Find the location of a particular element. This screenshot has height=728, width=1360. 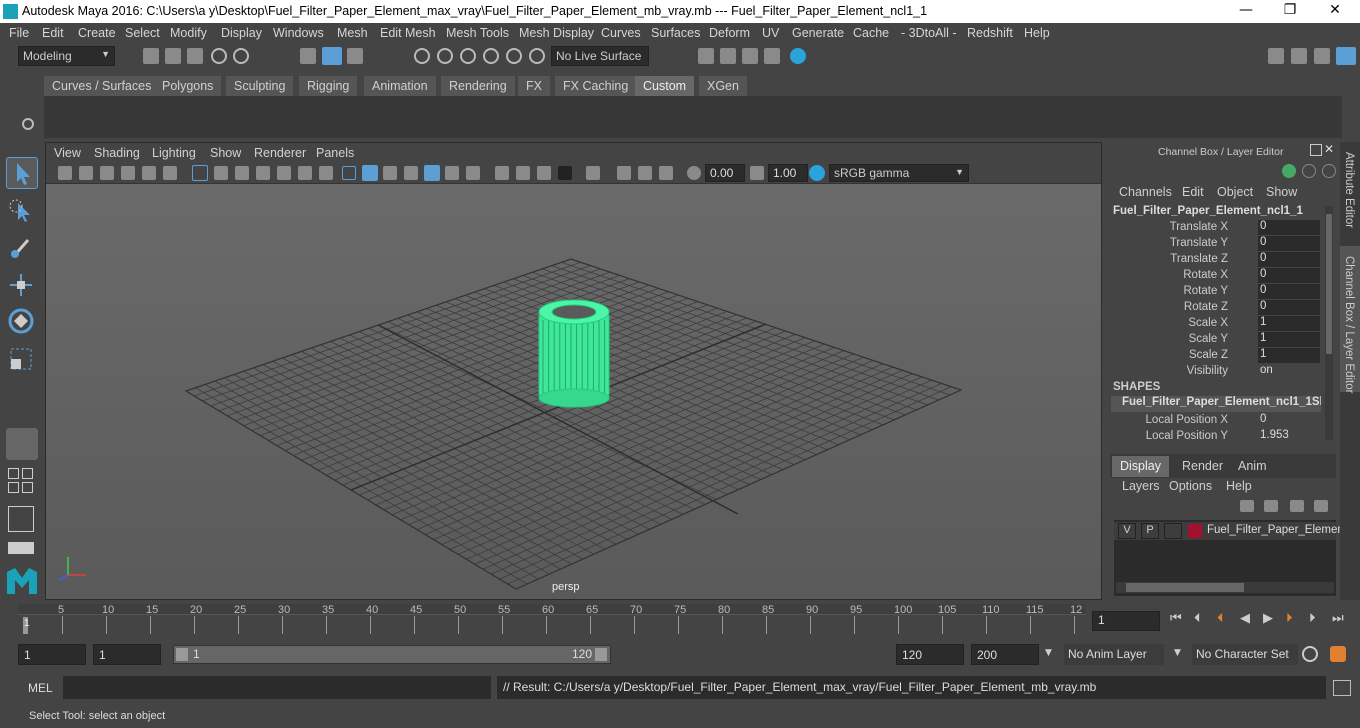

menu-mesh-display: Mesh Display is located at coordinates (556, 33).